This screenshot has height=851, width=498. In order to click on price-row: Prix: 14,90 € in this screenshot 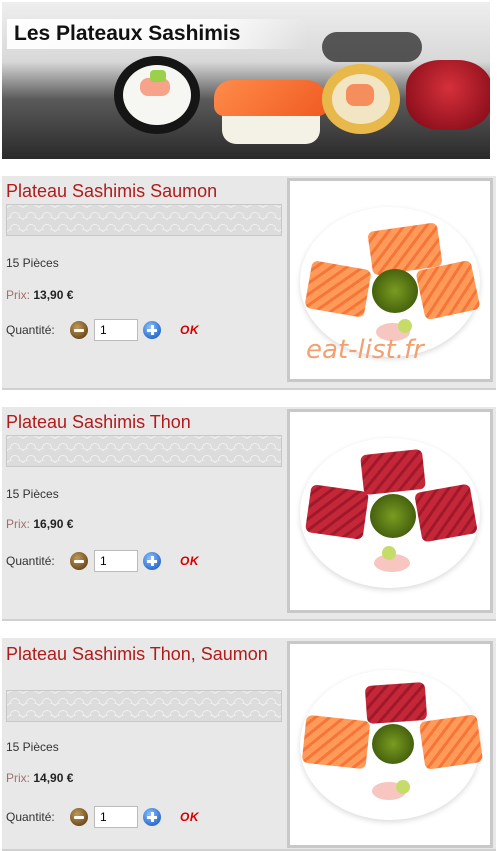, I will do `click(39, 778)`.